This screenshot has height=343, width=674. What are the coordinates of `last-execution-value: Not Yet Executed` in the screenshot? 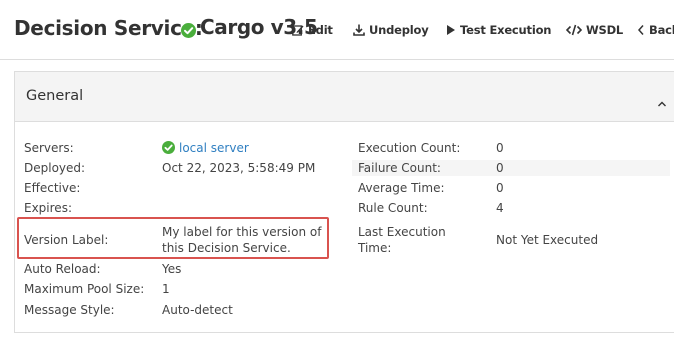 It's located at (547, 240).